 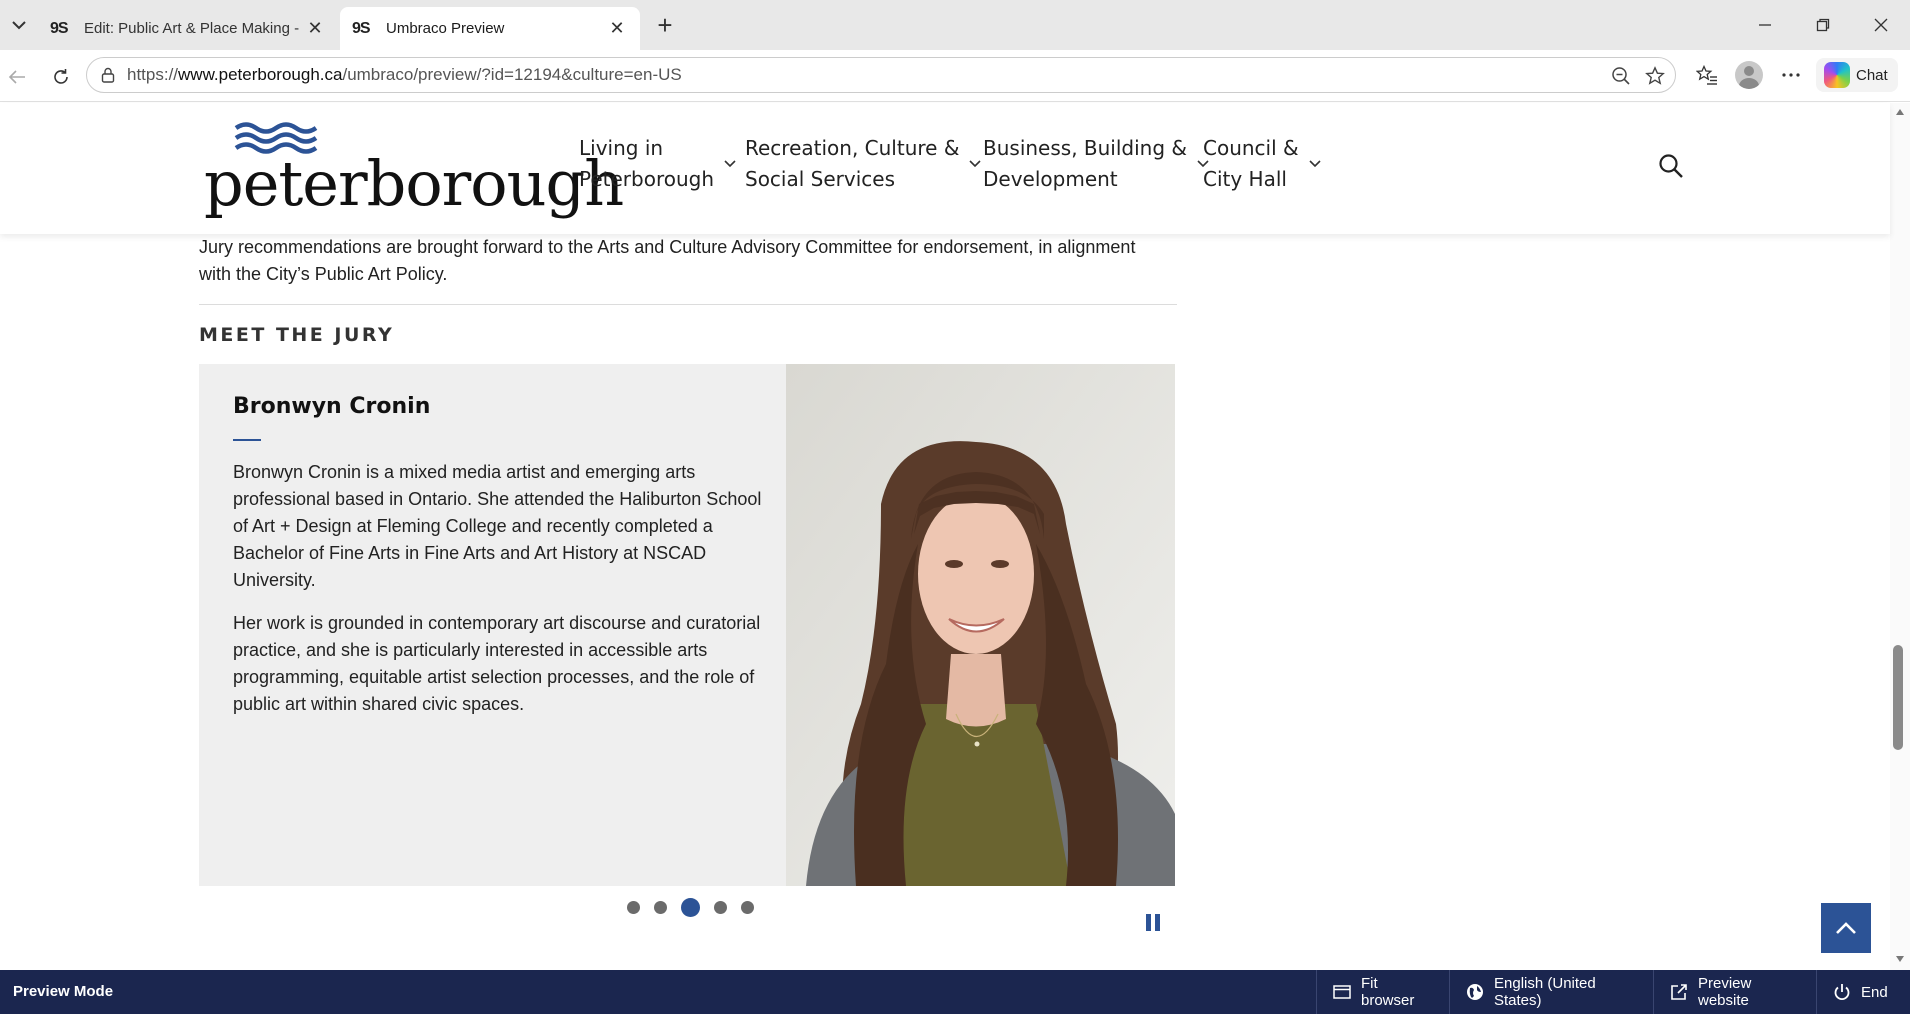 What do you see at coordinates (1155, 923) in the screenshot?
I see `carousel-pause-icon` at bounding box center [1155, 923].